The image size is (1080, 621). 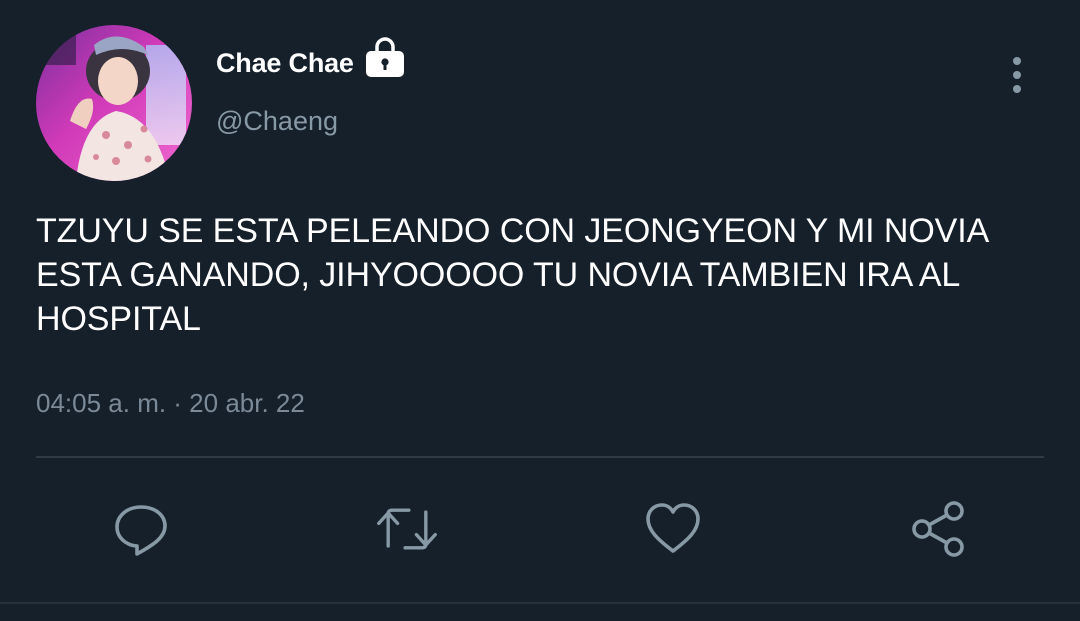 What do you see at coordinates (277, 121) in the screenshot?
I see `author-handle: @Chaeng` at bounding box center [277, 121].